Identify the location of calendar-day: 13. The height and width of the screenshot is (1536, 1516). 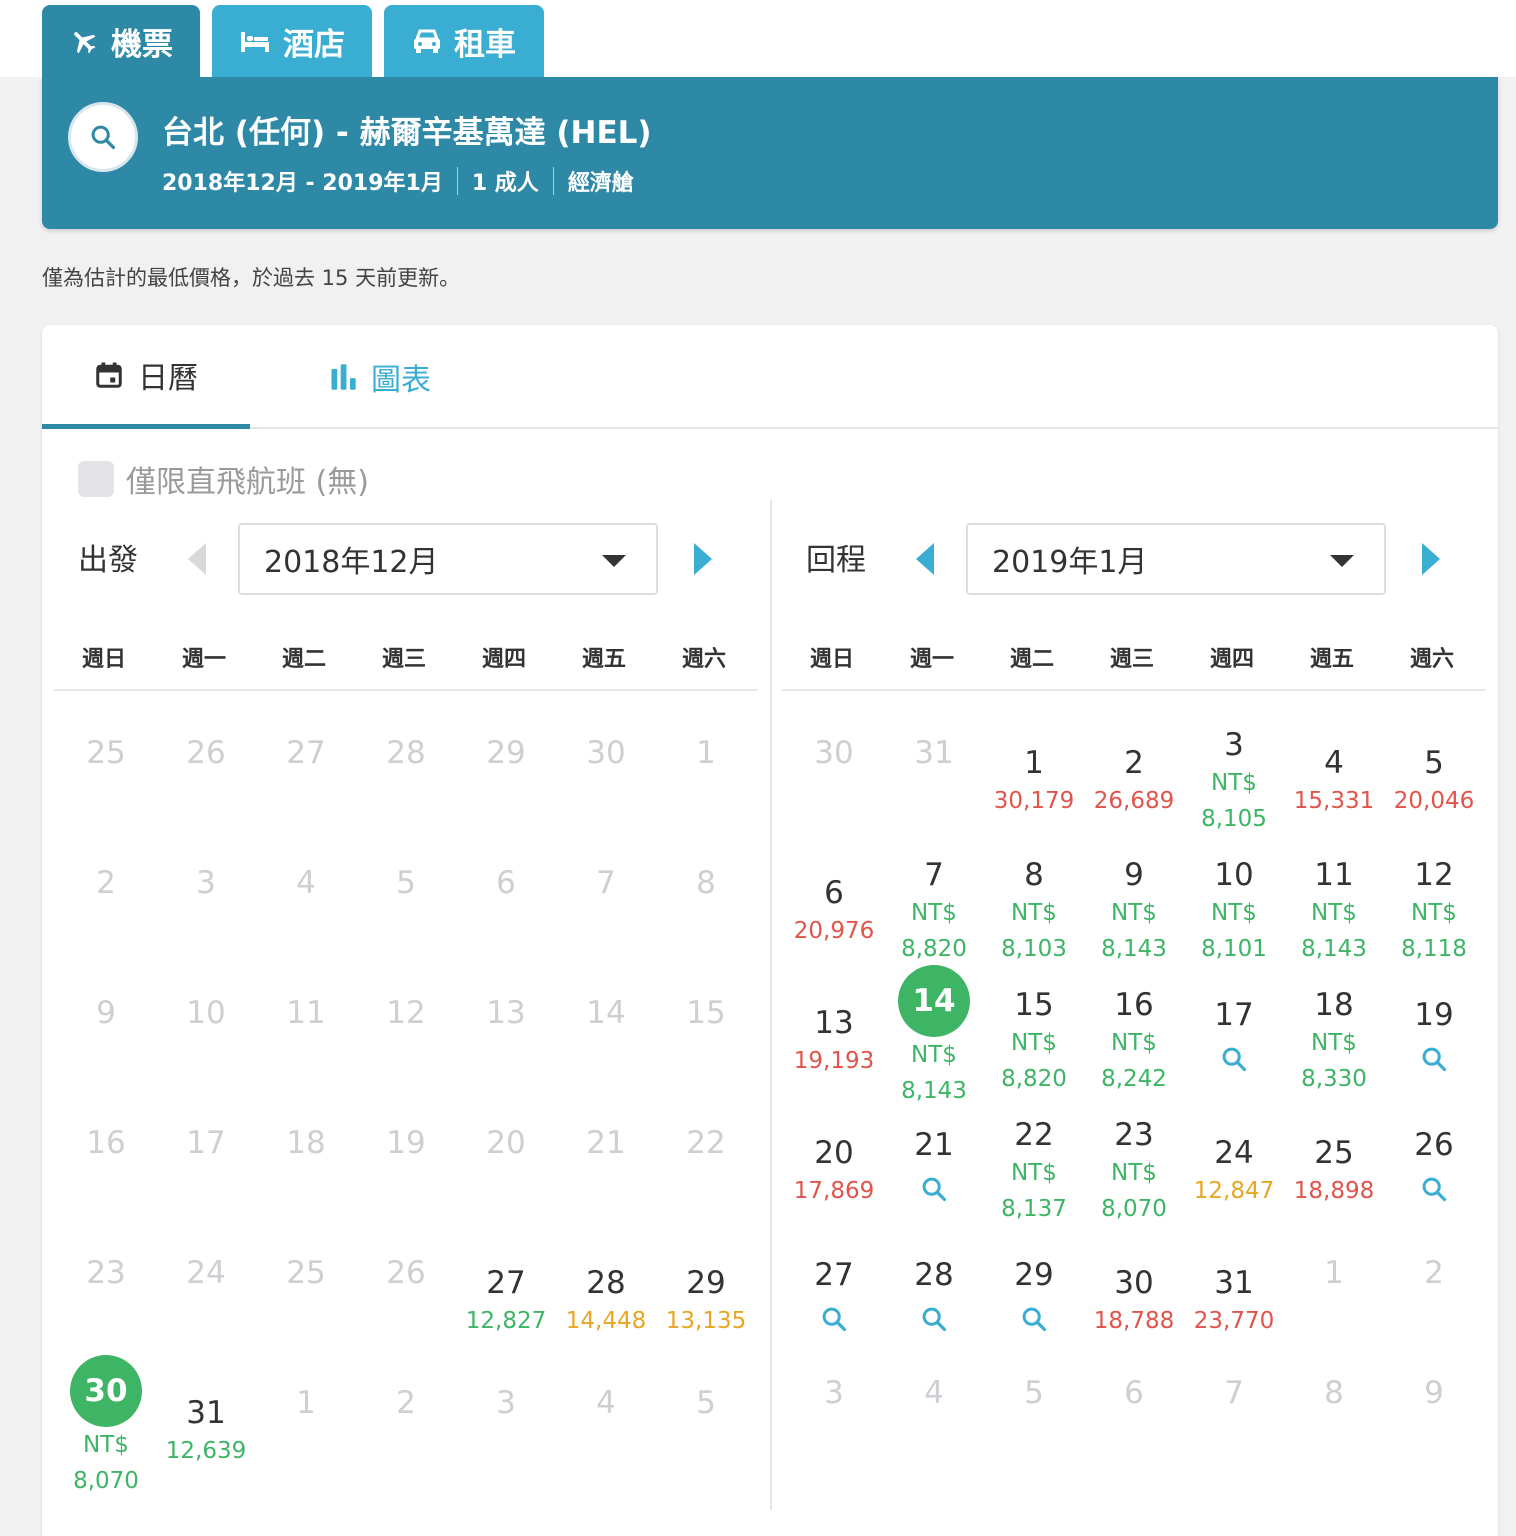
(506, 1058).